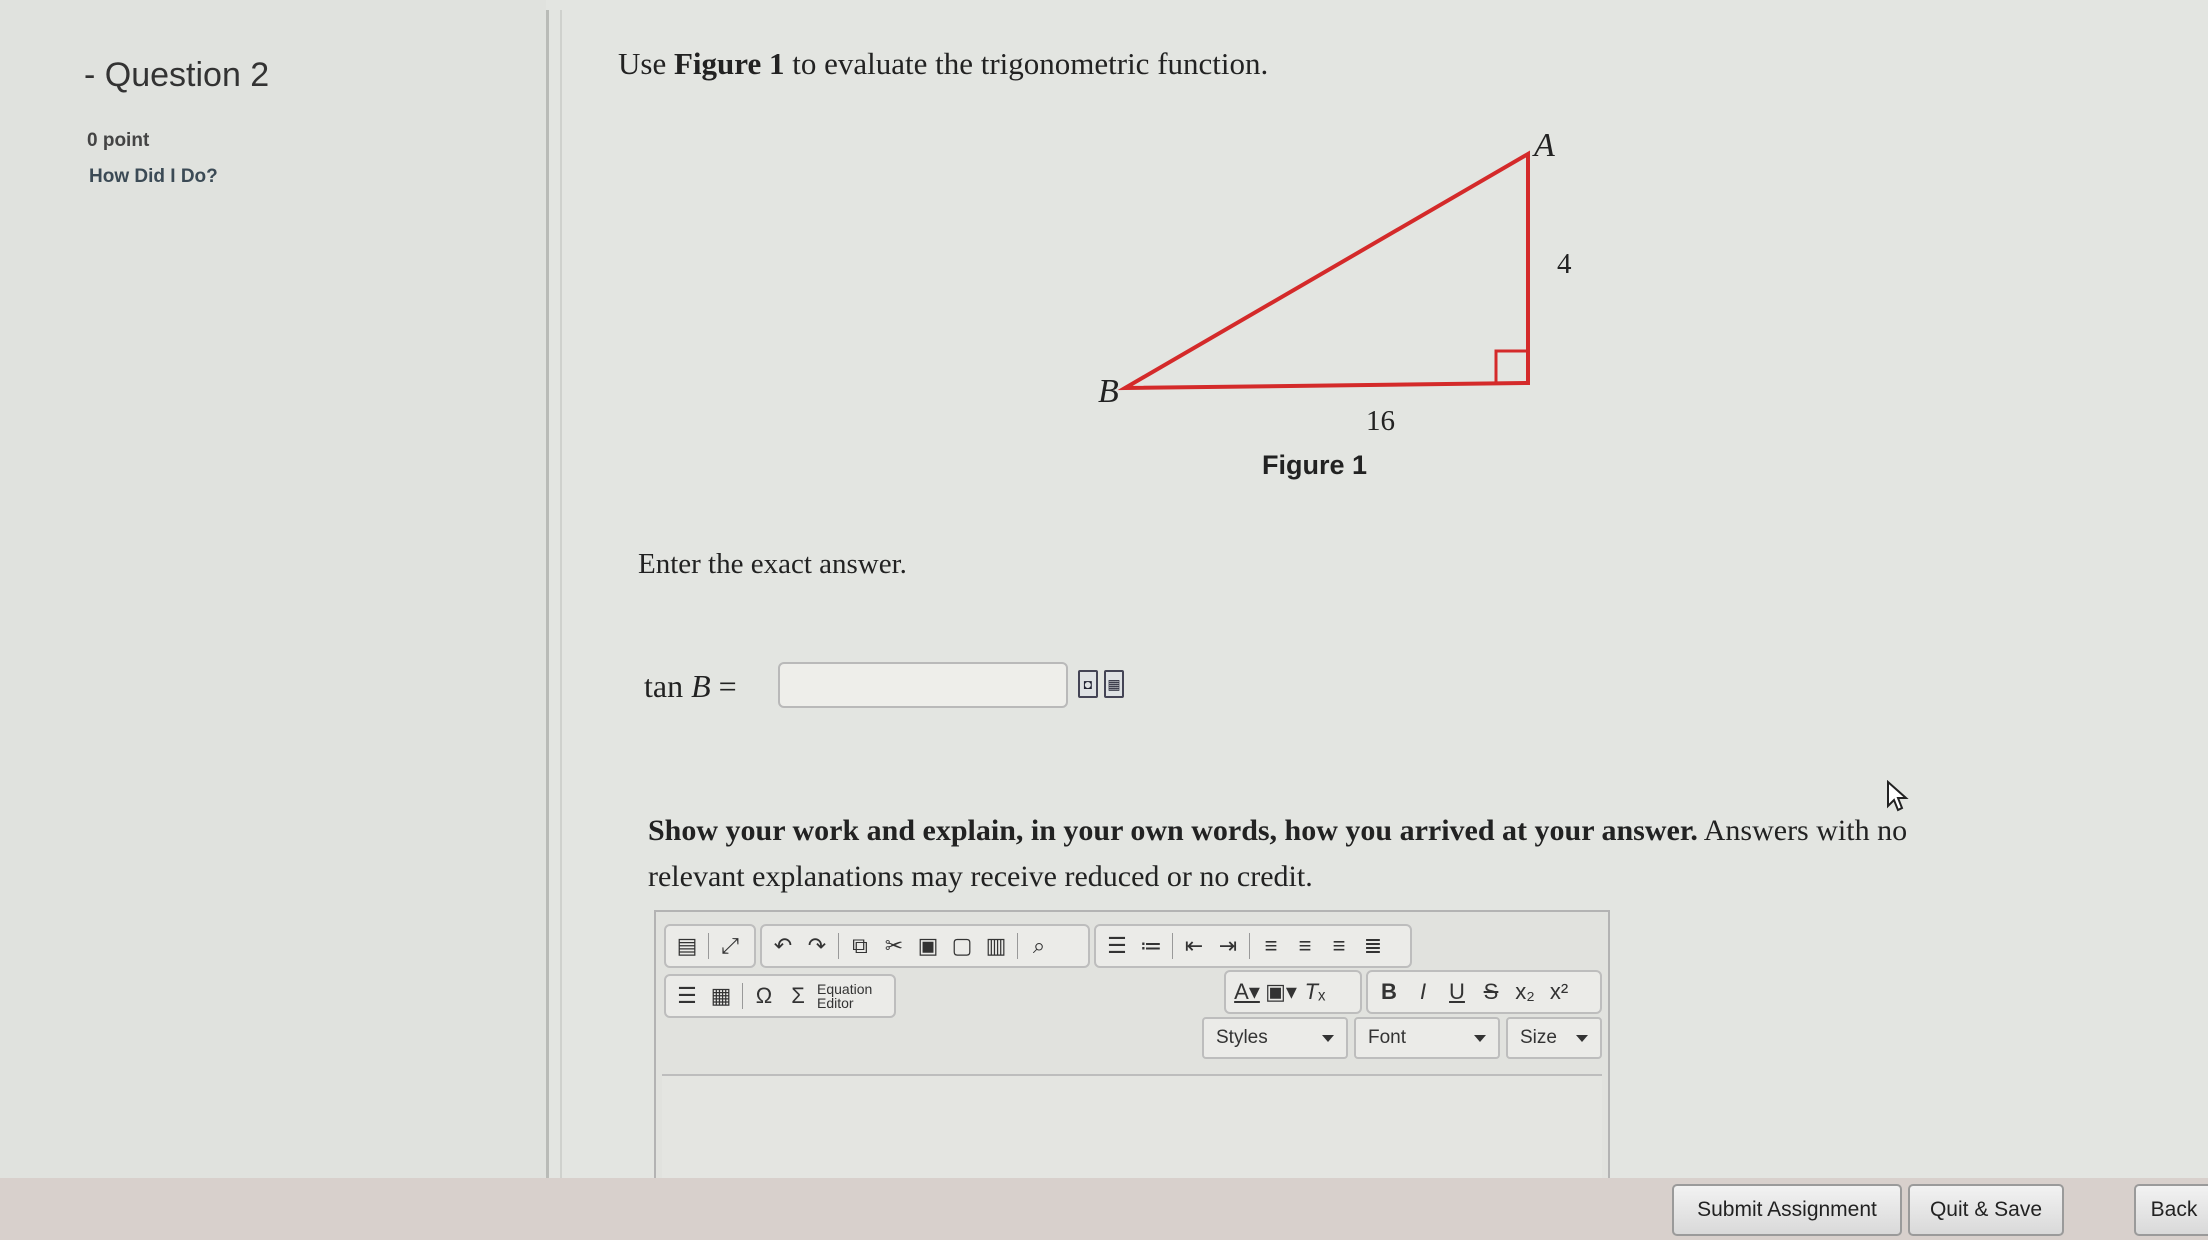  What do you see at coordinates (1271, 946) in the screenshot?
I see `align-left-icon: ≡` at bounding box center [1271, 946].